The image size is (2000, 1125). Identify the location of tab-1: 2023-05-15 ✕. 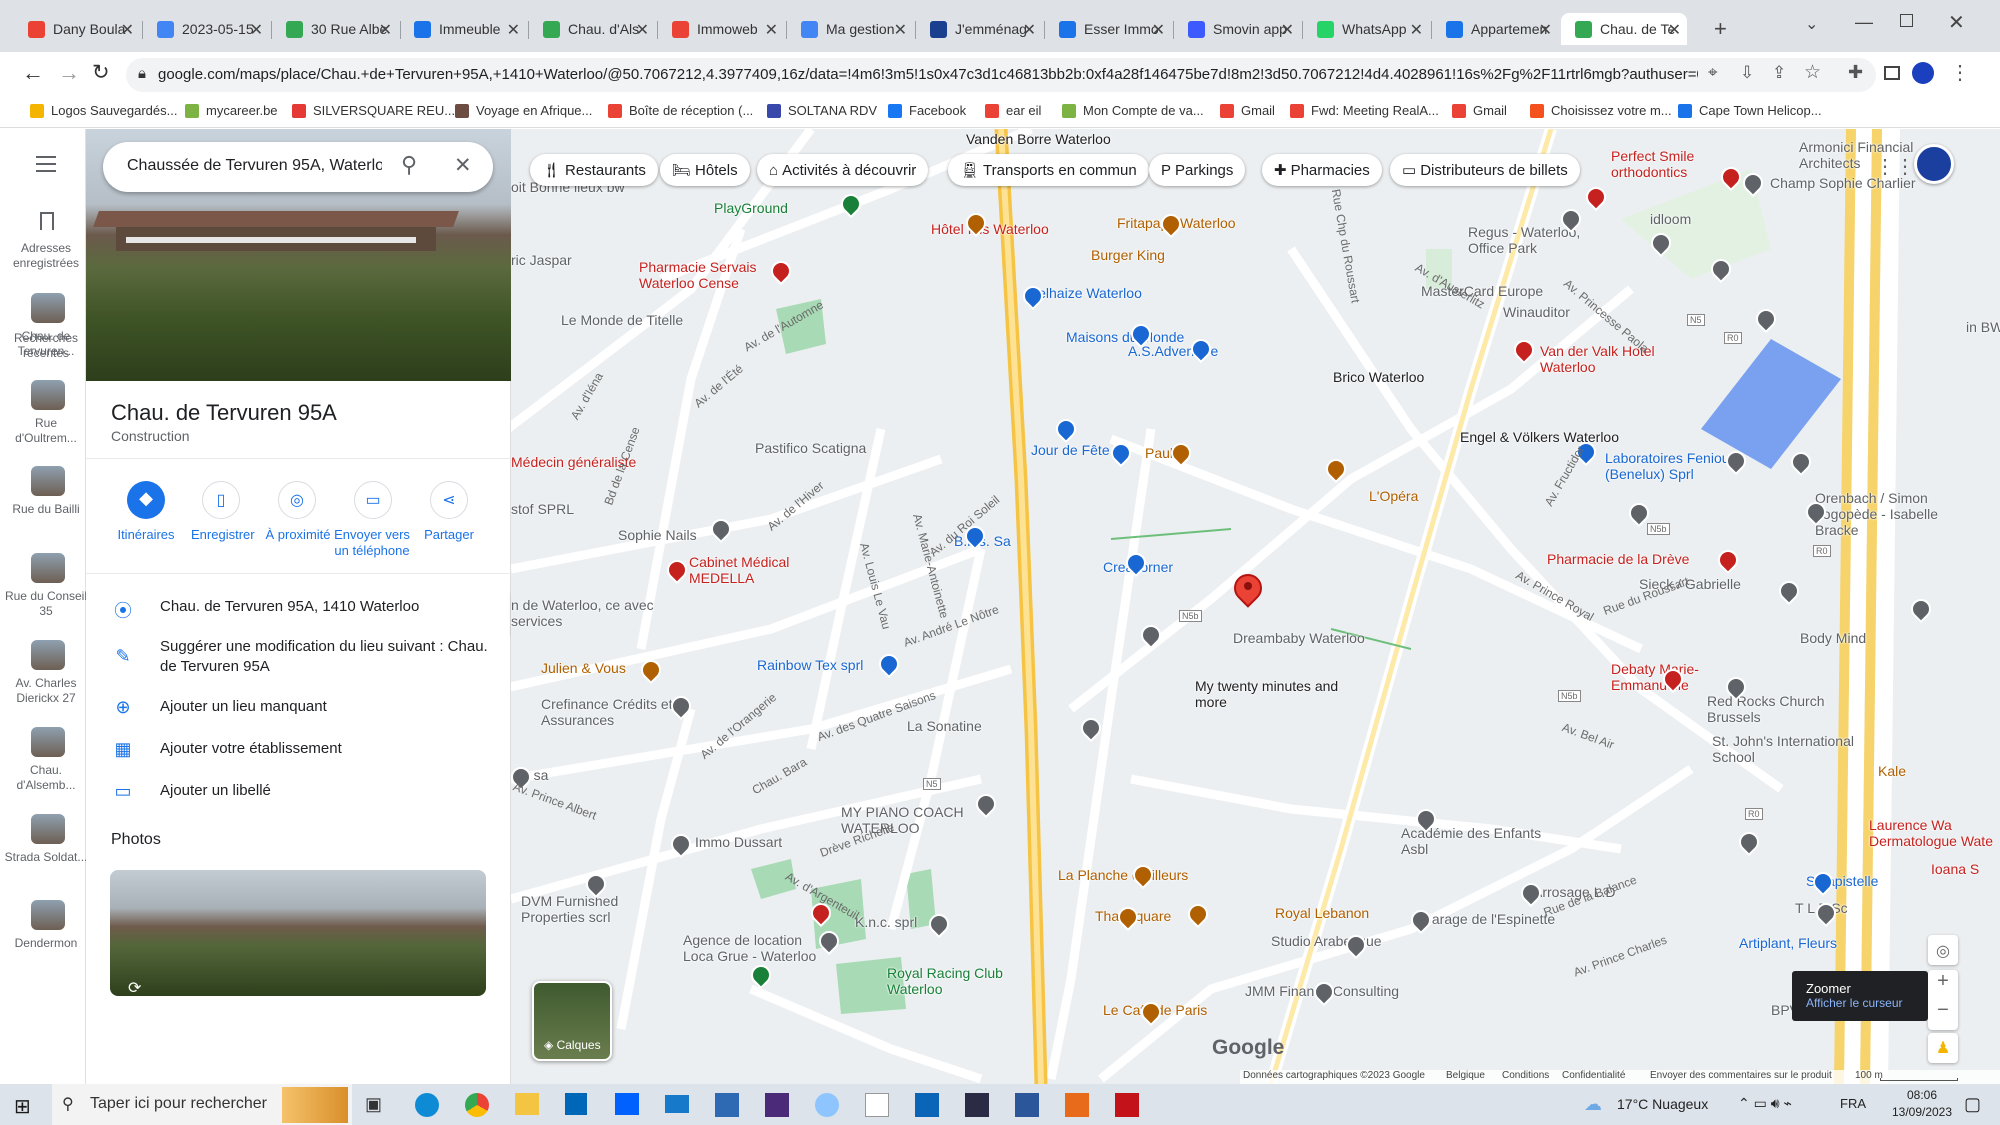
(206, 29).